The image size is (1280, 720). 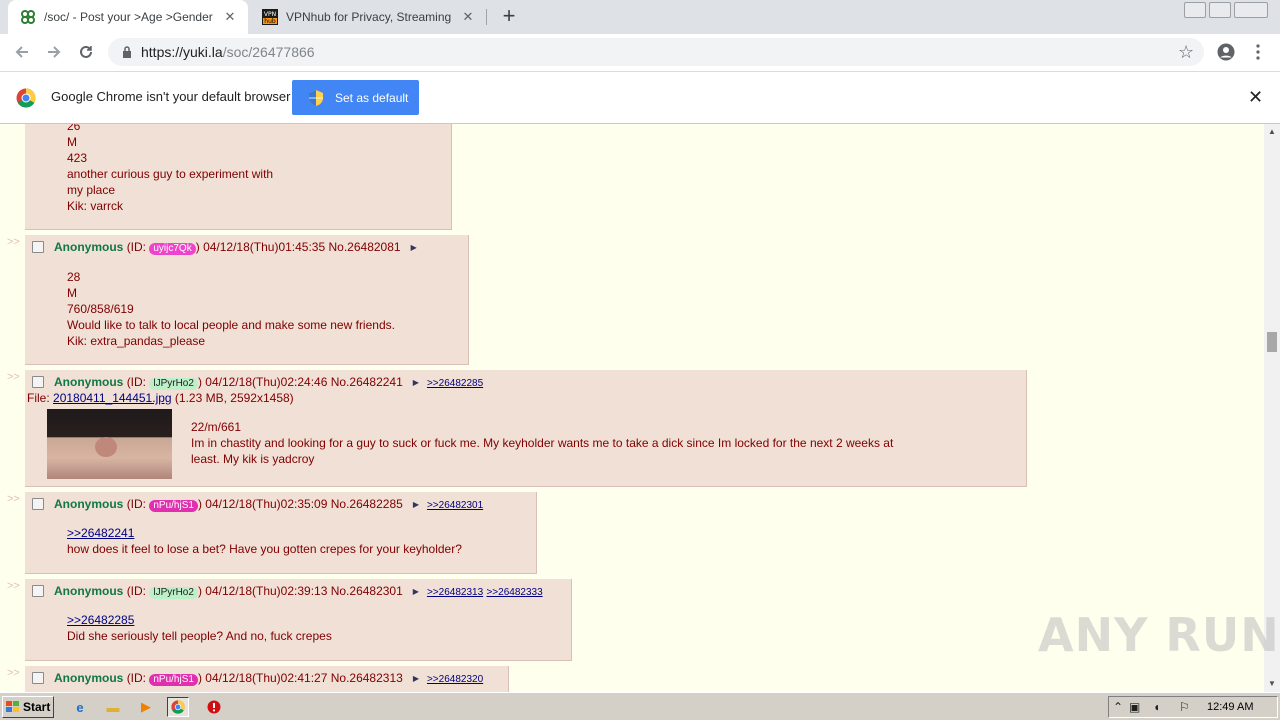 What do you see at coordinates (128, 17) in the screenshot?
I see `tab-soc: /soc/ - Post your >Age >Gender >A ✕` at bounding box center [128, 17].